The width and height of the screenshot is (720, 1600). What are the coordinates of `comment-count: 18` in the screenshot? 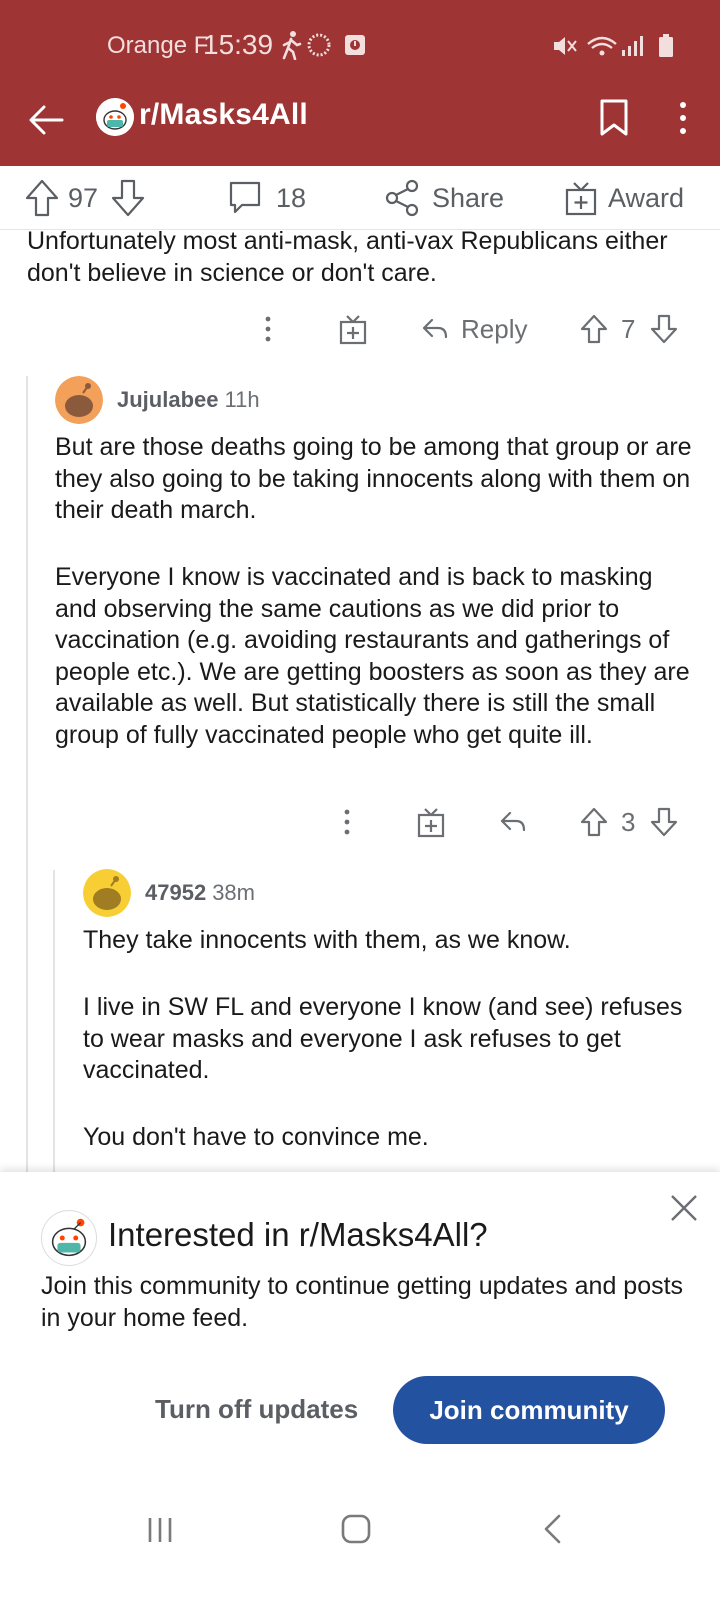 It's located at (291, 197).